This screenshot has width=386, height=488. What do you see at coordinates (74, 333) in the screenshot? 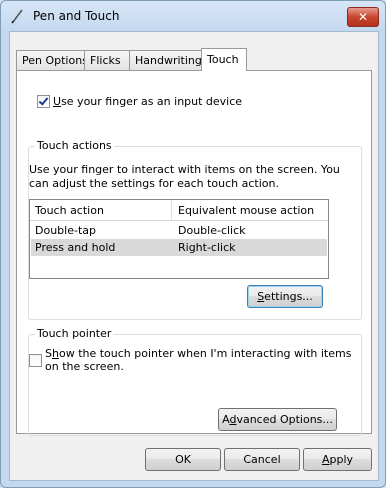
I see `touch-pointer-title: Touch pointer` at bounding box center [74, 333].